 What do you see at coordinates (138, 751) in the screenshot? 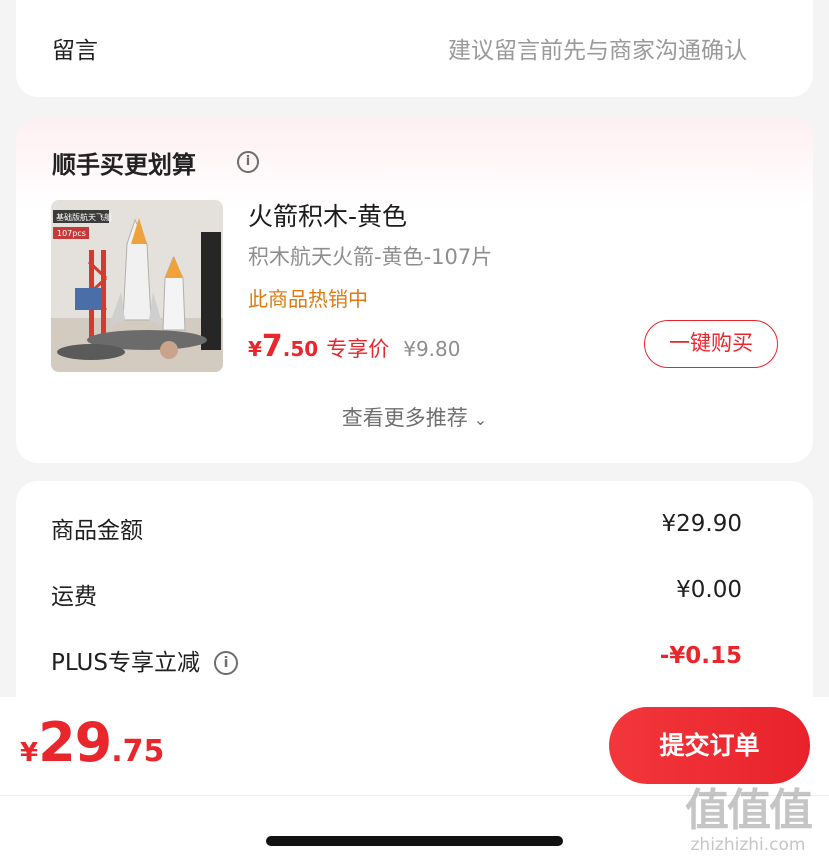
I see `total-decimal: .75` at bounding box center [138, 751].